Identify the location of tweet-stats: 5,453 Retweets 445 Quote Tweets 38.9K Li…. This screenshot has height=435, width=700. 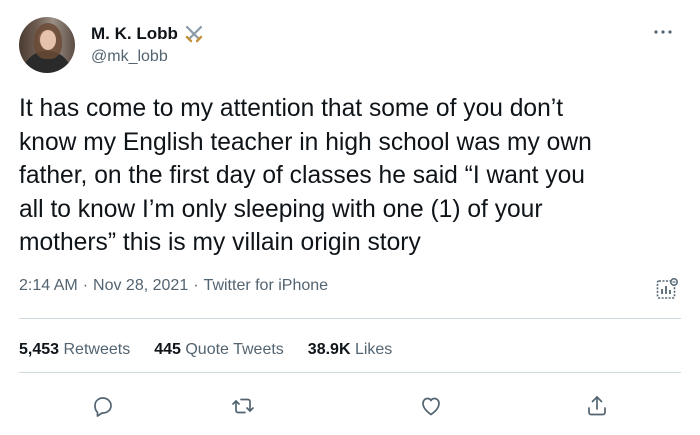
(217, 350).